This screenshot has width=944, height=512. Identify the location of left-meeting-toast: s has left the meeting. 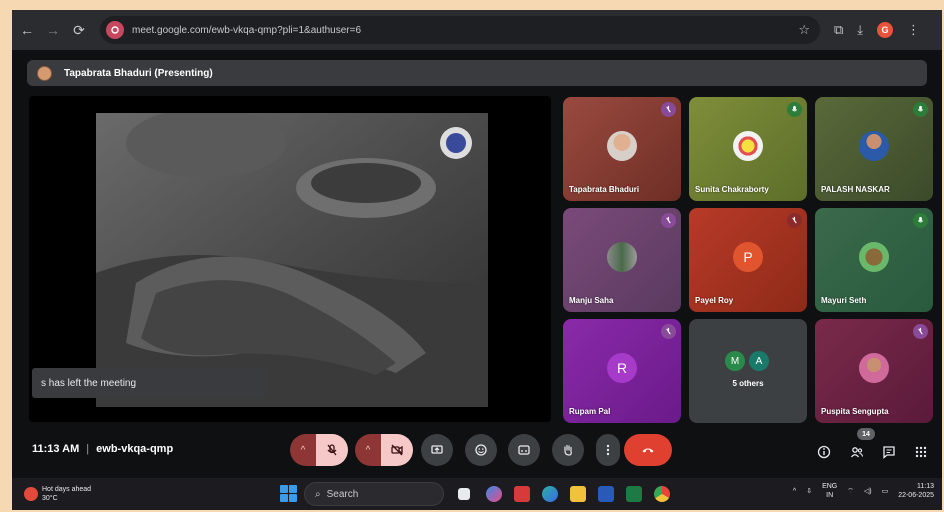
(149, 383).